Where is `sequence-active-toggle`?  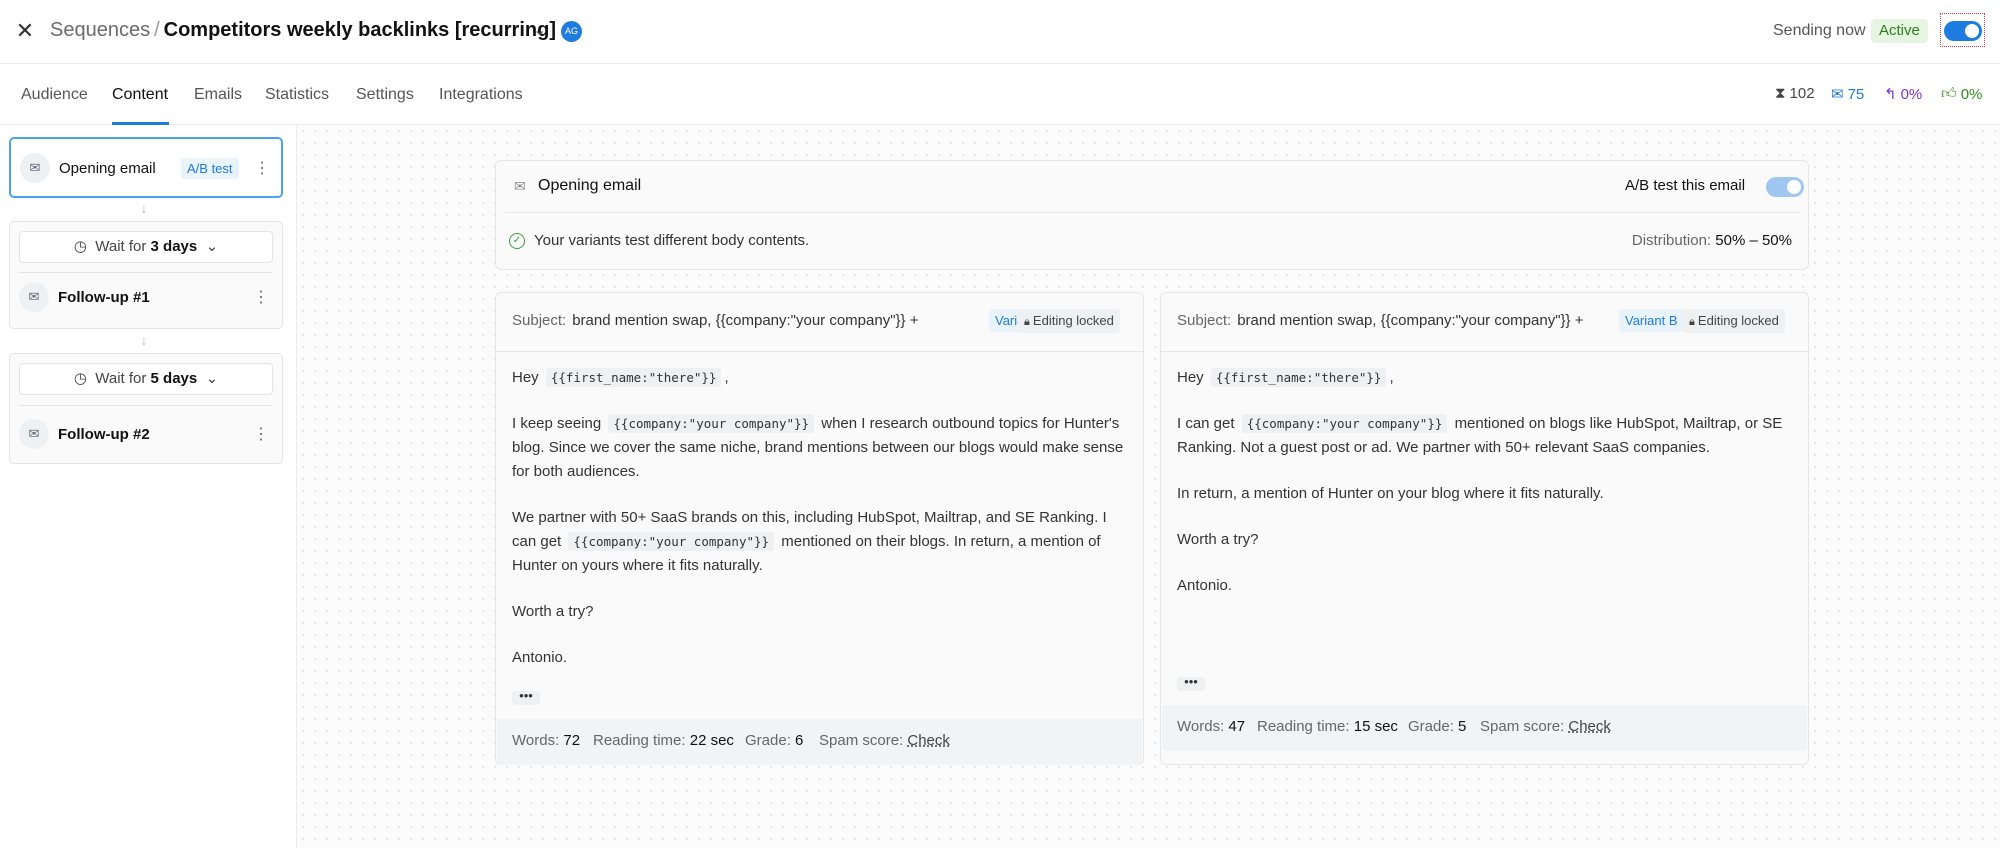 sequence-active-toggle is located at coordinates (1963, 31).